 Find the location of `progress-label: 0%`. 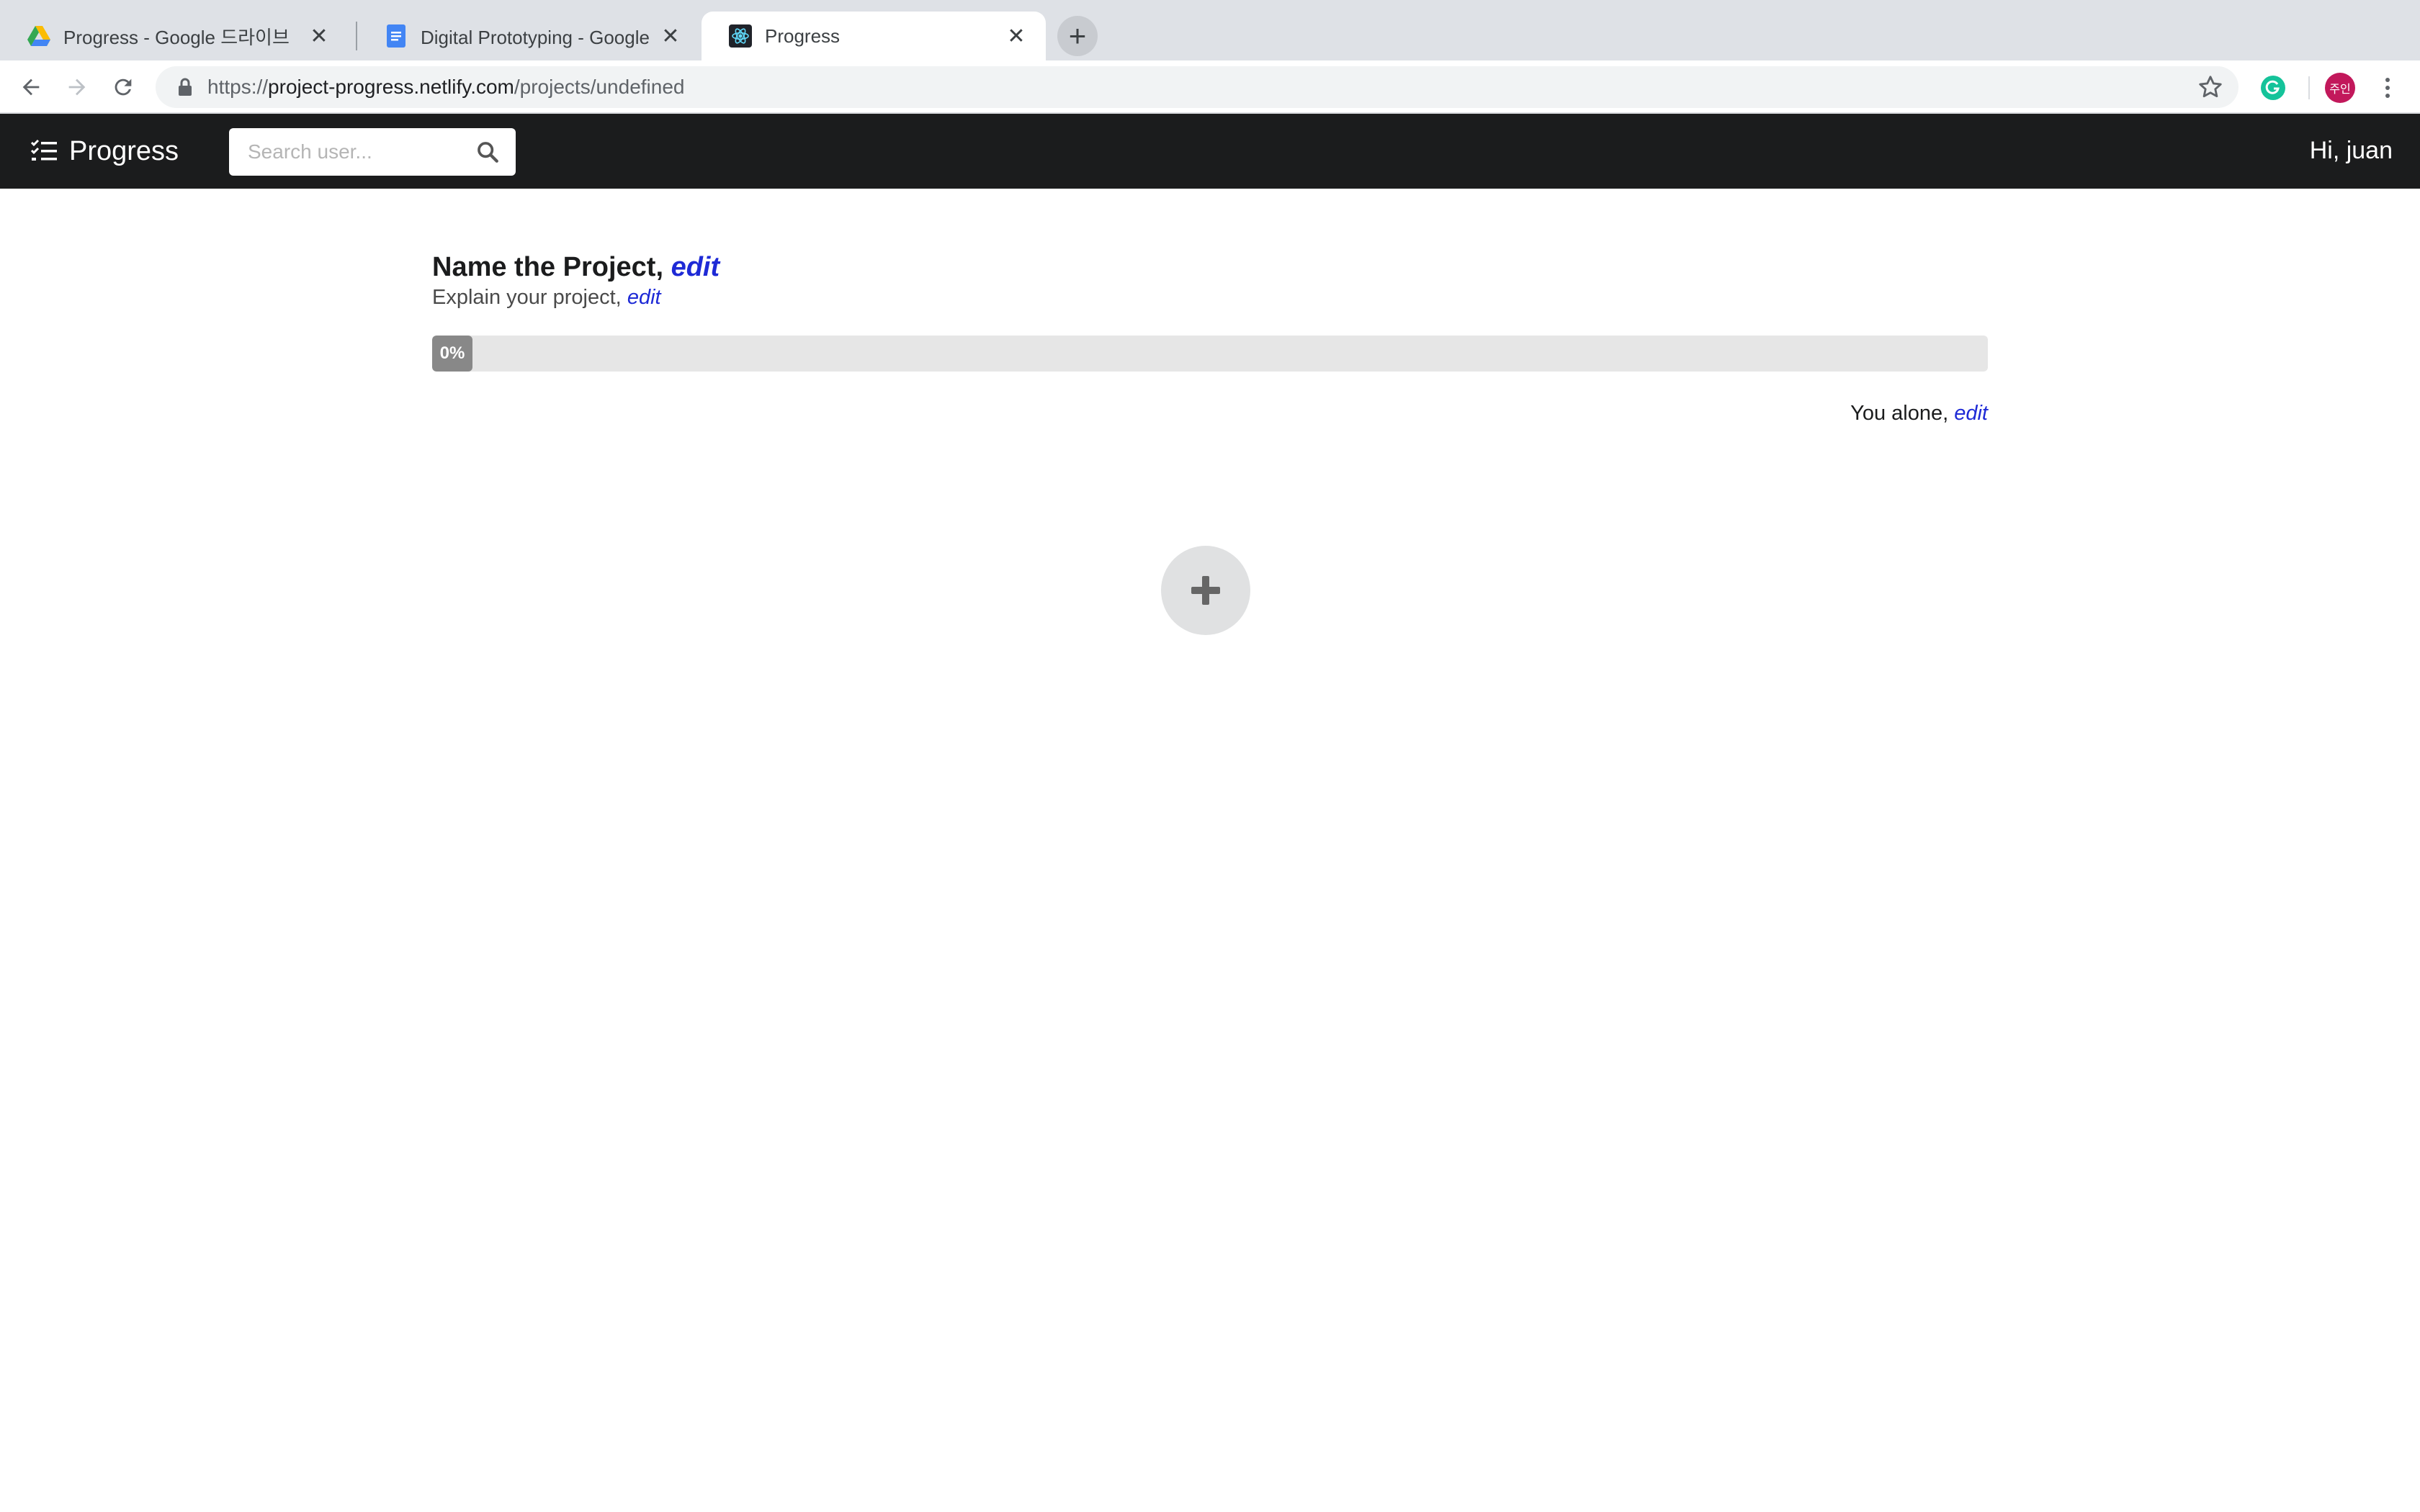

progress-label: 0% is located at coordinates (452, 353).